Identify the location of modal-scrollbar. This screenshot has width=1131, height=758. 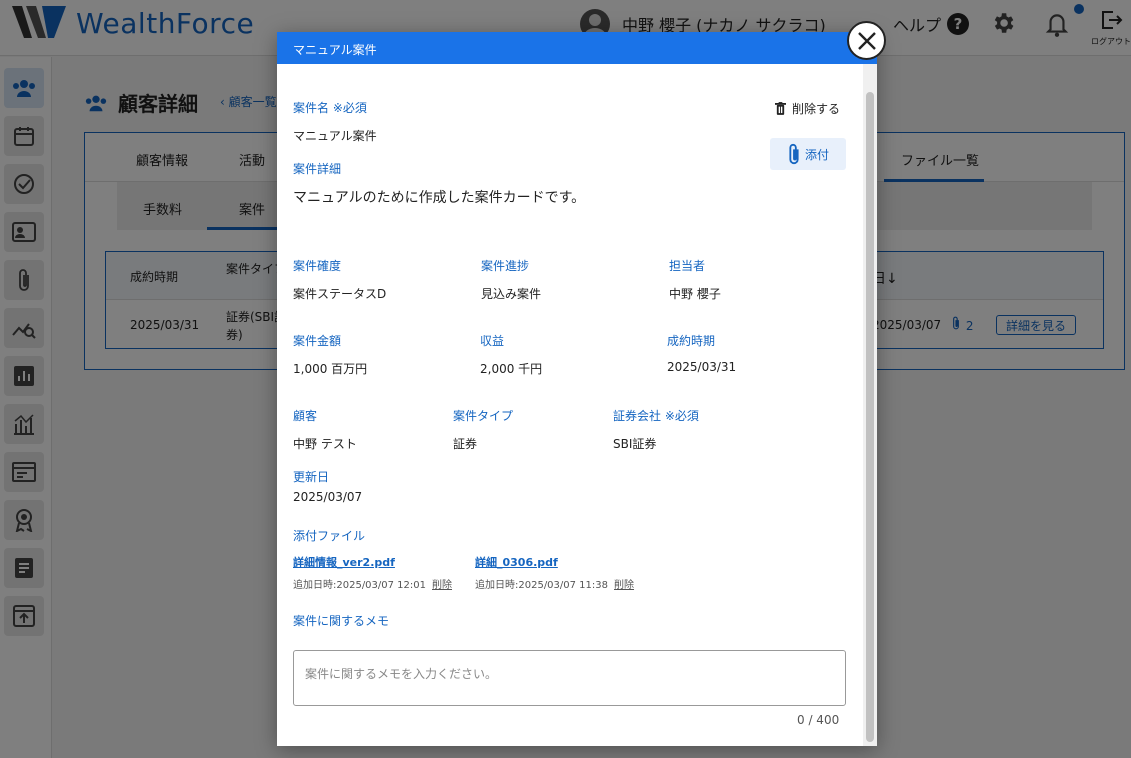
(870, 405).